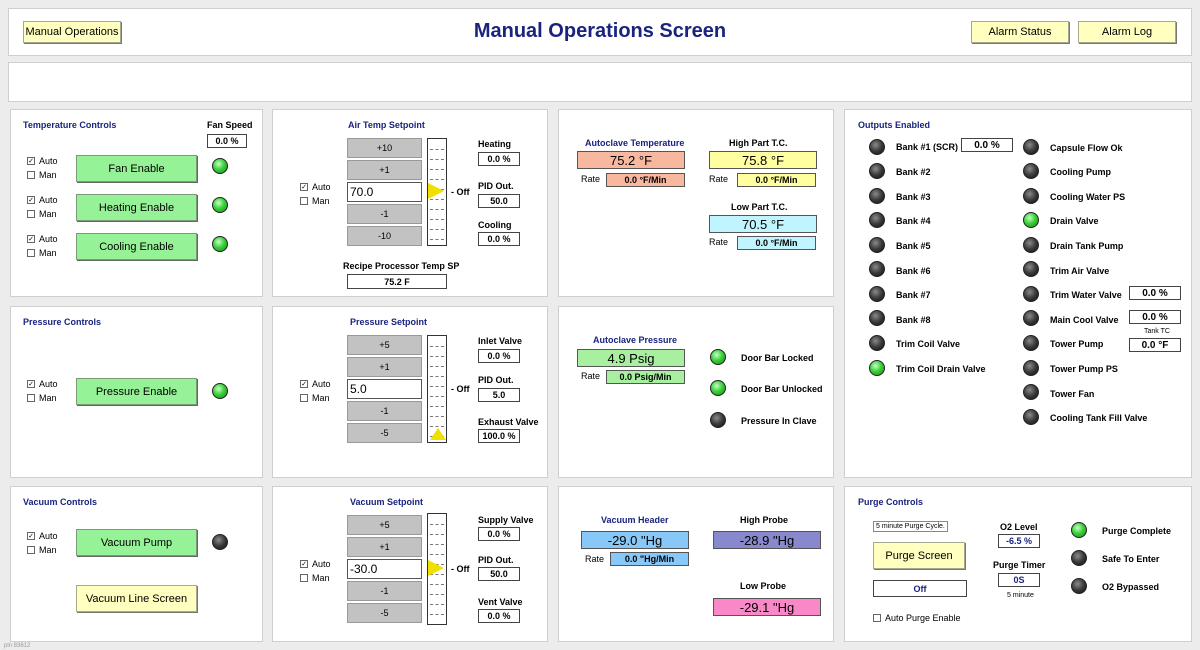 Image resolution: width=1200 pixels, height=650 pixels. Describe the element at coordinates (384, 547) in the screenshot. I see `vacuum-plus1-button: +1` at that location.